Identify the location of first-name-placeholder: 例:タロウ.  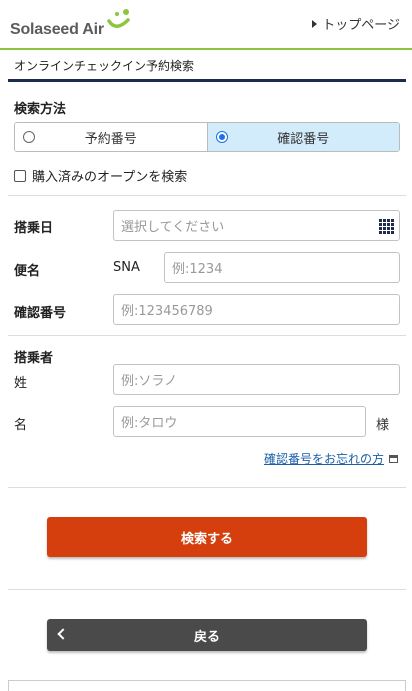
(149, 423).